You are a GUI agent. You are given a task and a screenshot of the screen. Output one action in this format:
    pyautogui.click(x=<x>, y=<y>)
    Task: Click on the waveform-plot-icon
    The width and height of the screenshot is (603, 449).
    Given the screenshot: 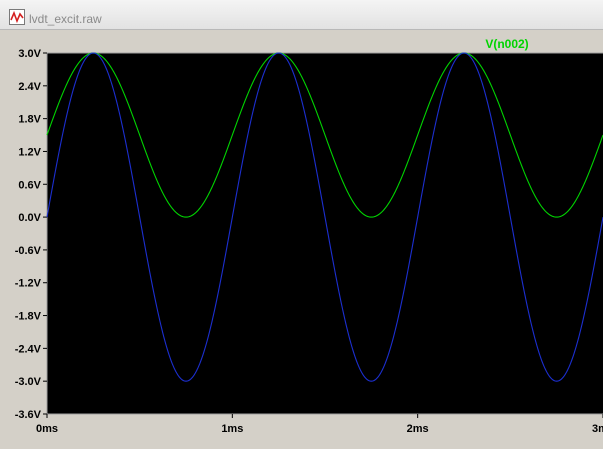 What is the action you would take?
    pyautogui.click(x=17, y=17)
    